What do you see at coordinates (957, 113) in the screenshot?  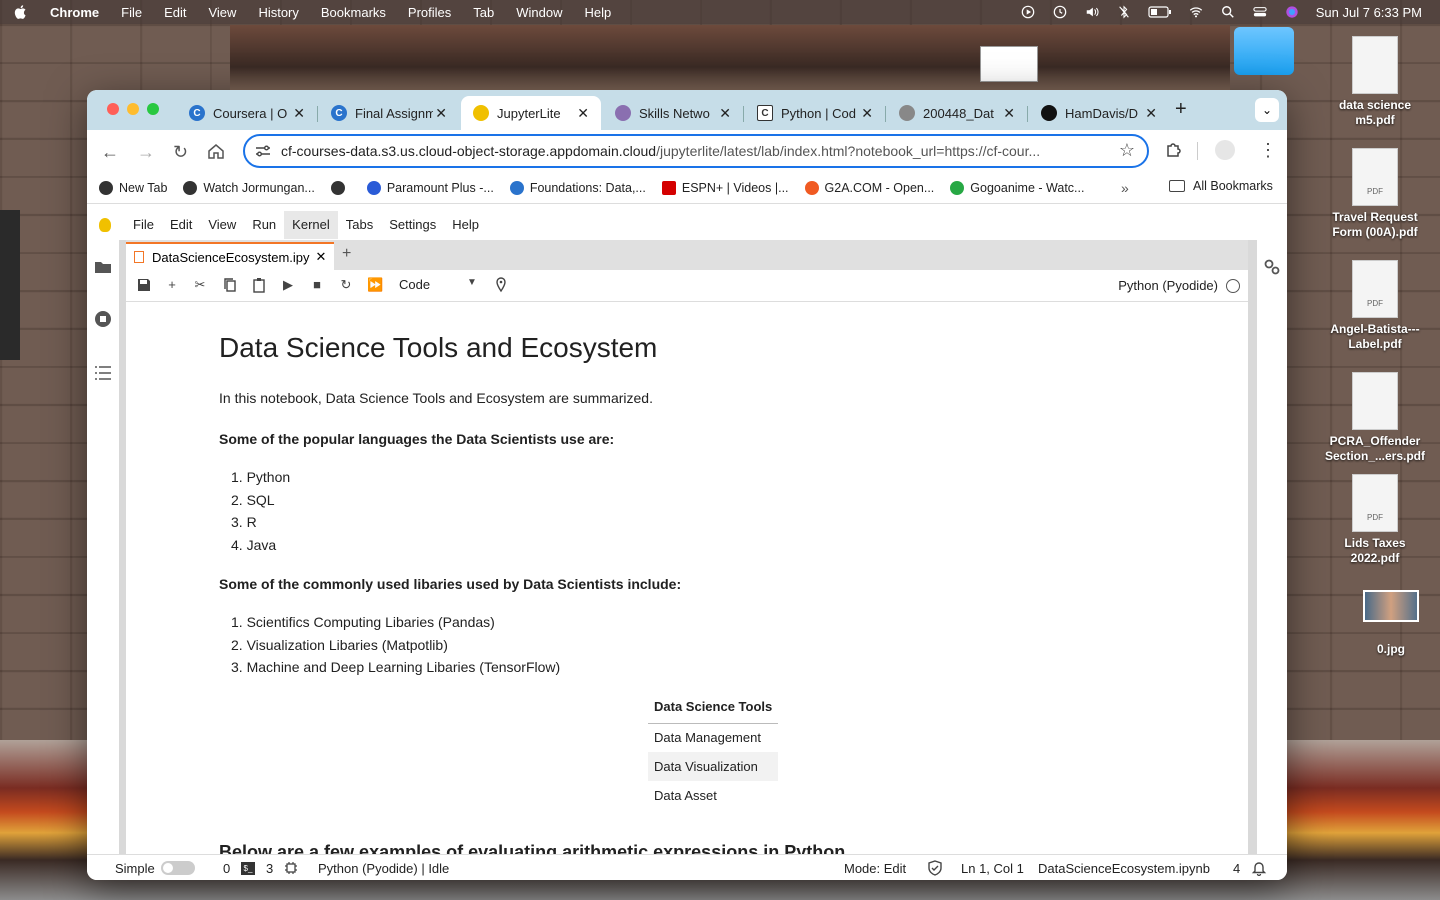 I see `browser-tab-200448: 200448_Dat ✕` at bounding box center [957, 113].